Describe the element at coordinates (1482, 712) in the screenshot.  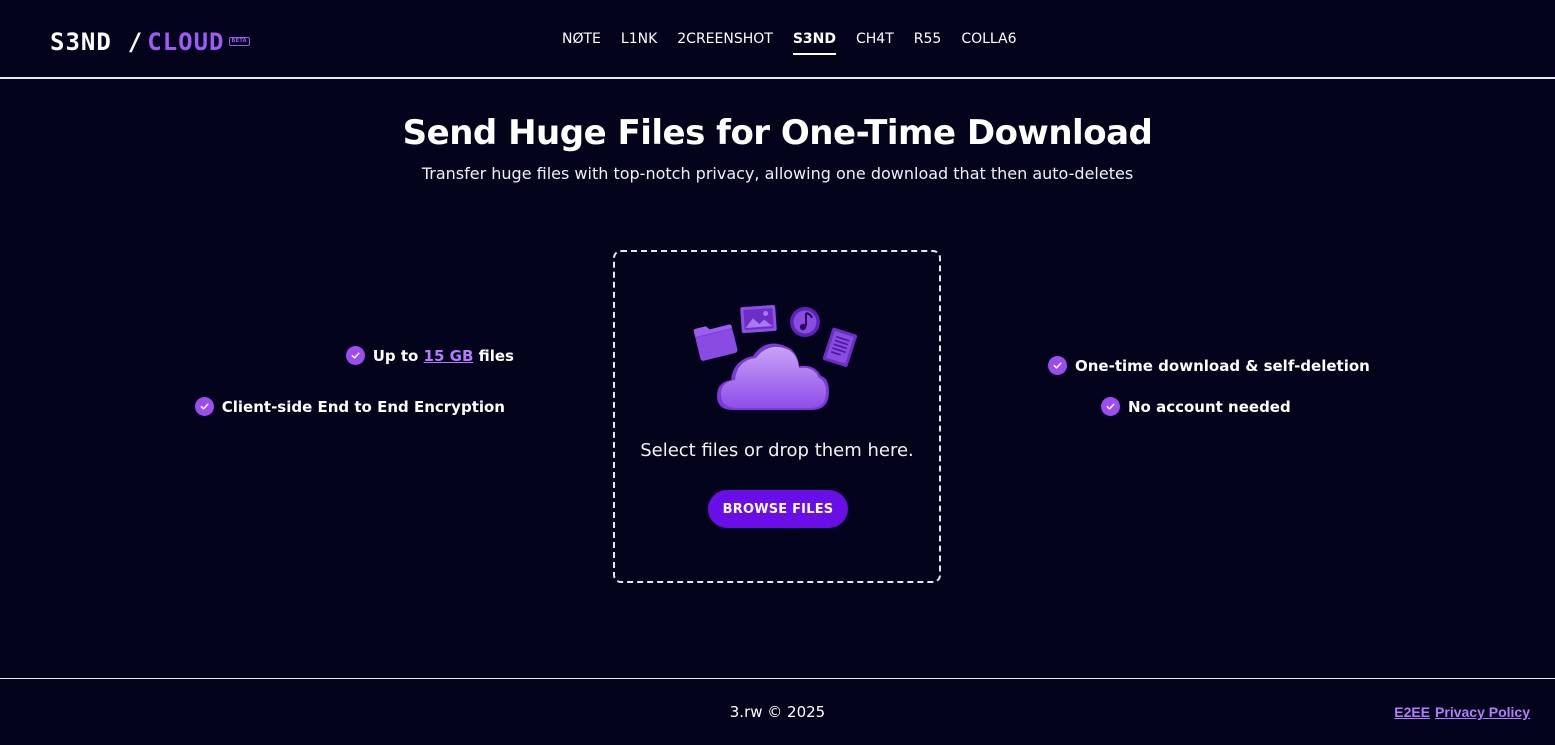
I see `footer-link-privacy-policy: Privacy Policy` at that location.